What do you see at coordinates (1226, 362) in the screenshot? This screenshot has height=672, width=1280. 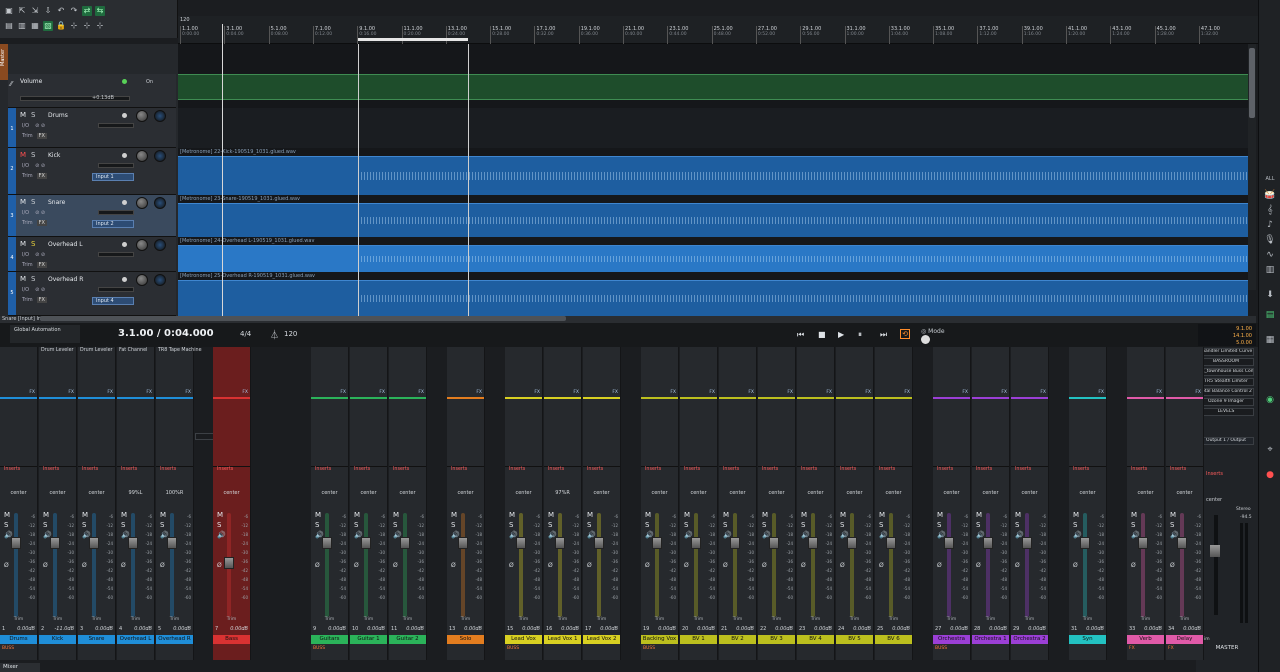 I see `master-plugin-slot: BASSROOM` at bounding box center [1226, 362].